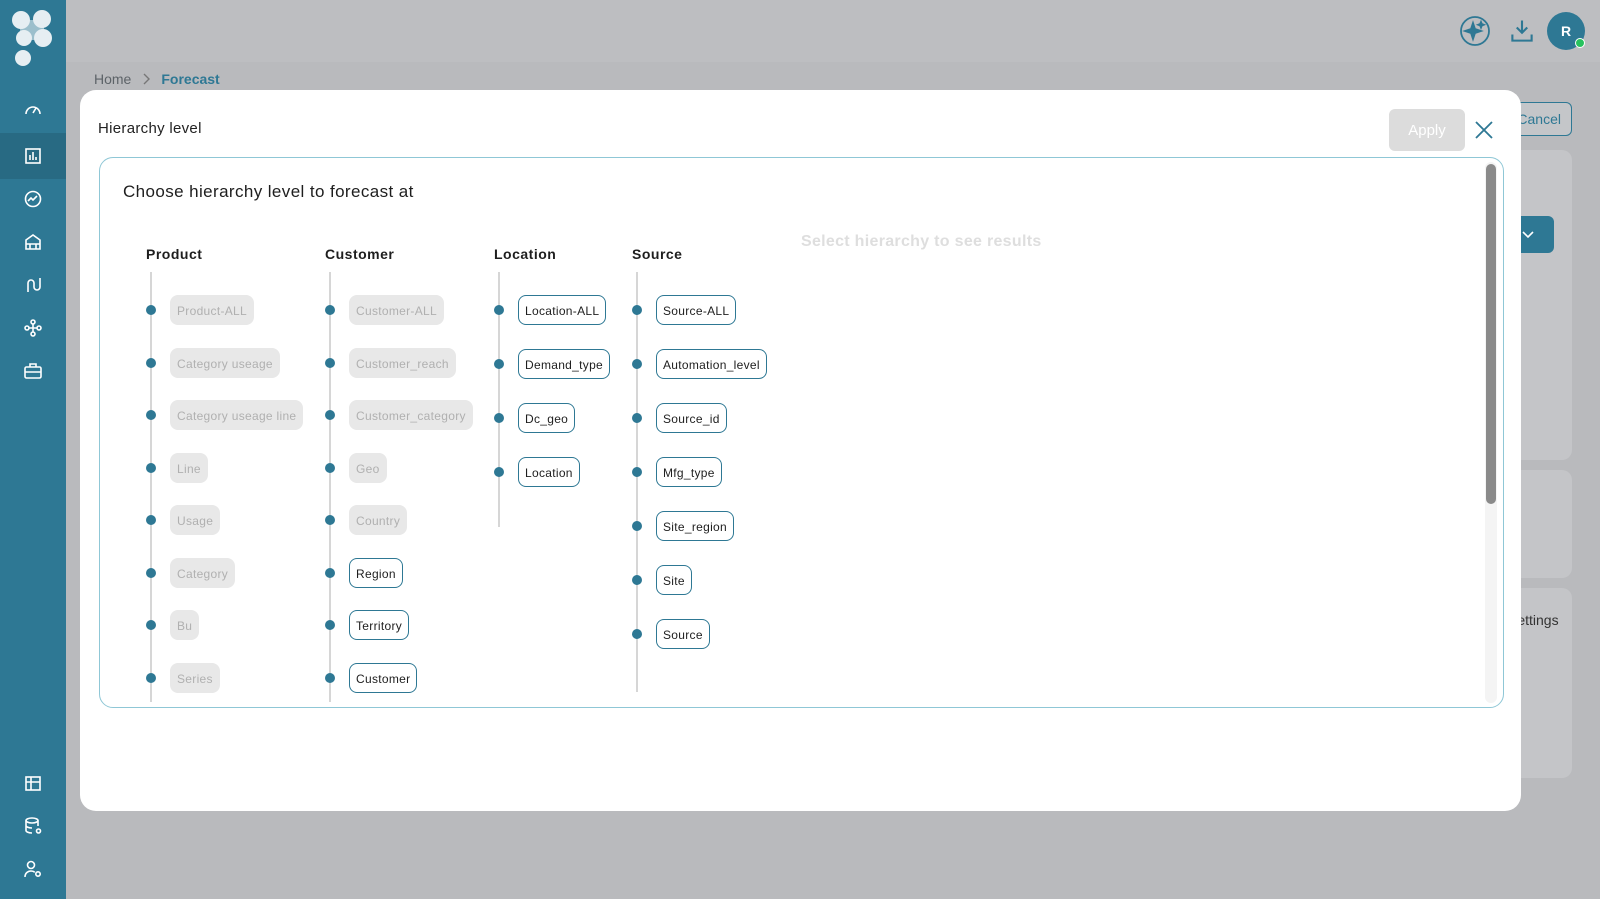  Describe the element at coordinates (195, 677) in the screenshot. I see `hierarchy-option: Series` at that location.